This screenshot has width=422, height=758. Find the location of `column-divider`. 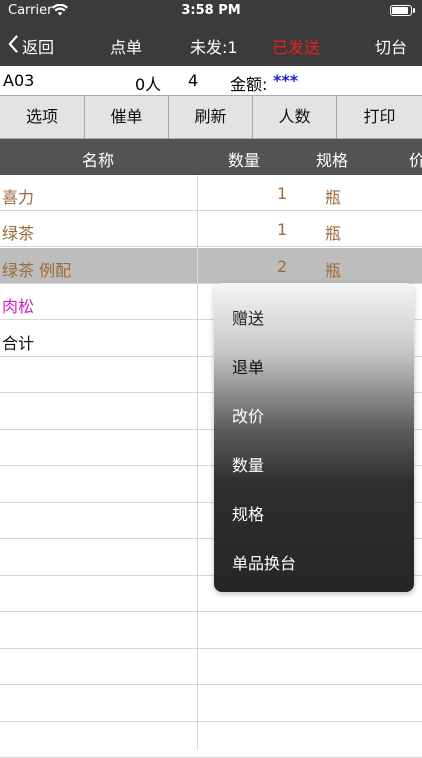

column-divider is located at coordinates (197, 462).